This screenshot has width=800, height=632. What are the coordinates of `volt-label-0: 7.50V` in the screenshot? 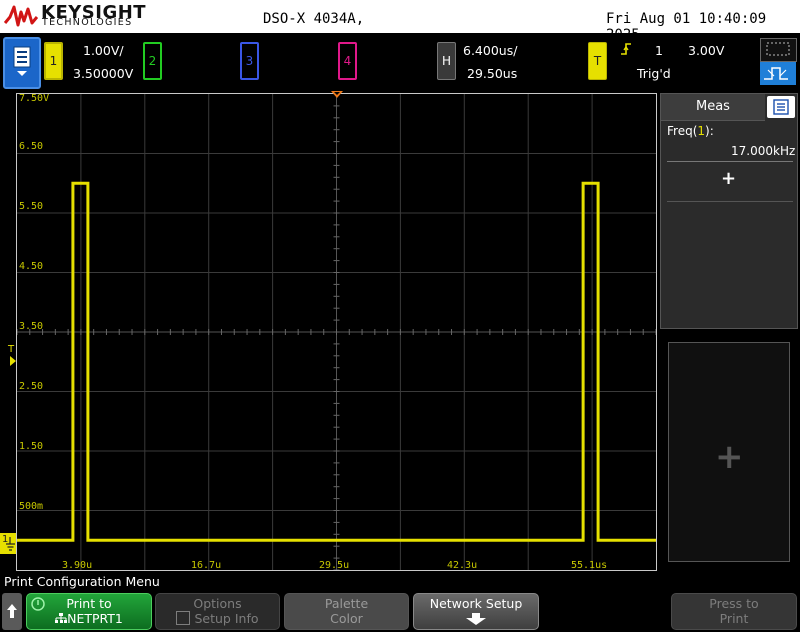 It's located at (34, 98).